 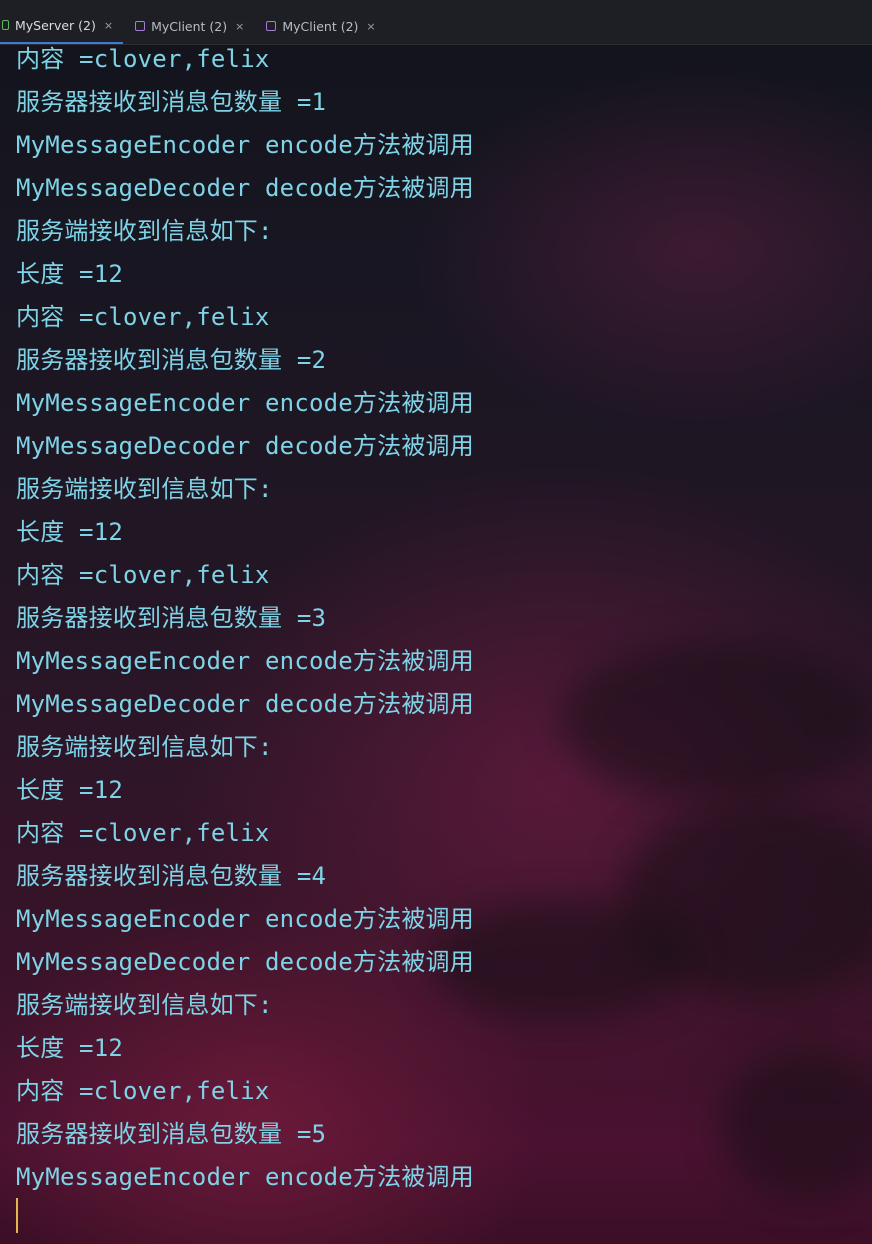 What do you see at coordinates (171, 102) in the screenshot?
I see `console-line: 服务器接收到消息包数量 =1` at bounding box center [171, 102].